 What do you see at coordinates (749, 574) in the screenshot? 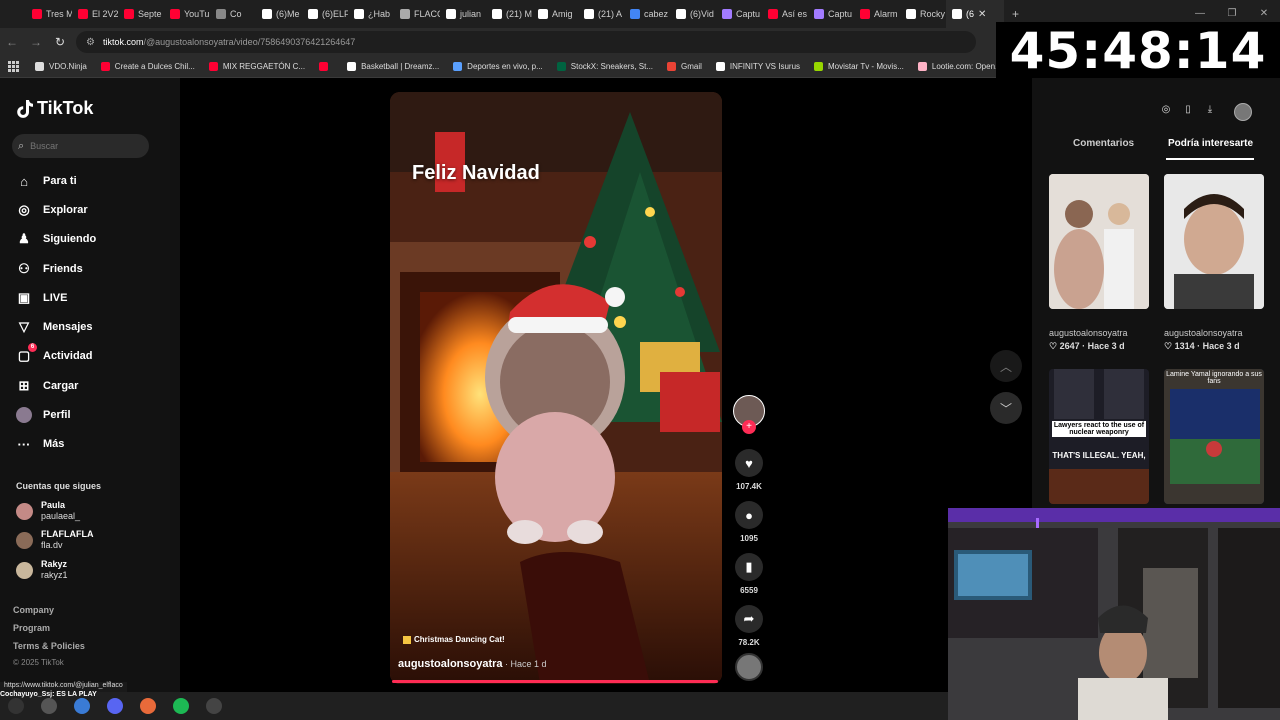
I see `save-button: ▮ 6559` at bounding box center [749, 574].